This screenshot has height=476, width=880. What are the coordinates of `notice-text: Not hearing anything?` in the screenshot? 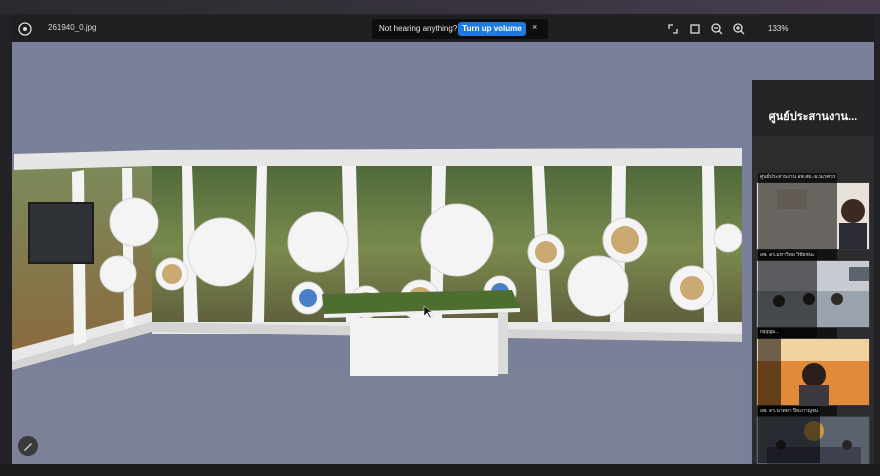 It's located at (418, 28).